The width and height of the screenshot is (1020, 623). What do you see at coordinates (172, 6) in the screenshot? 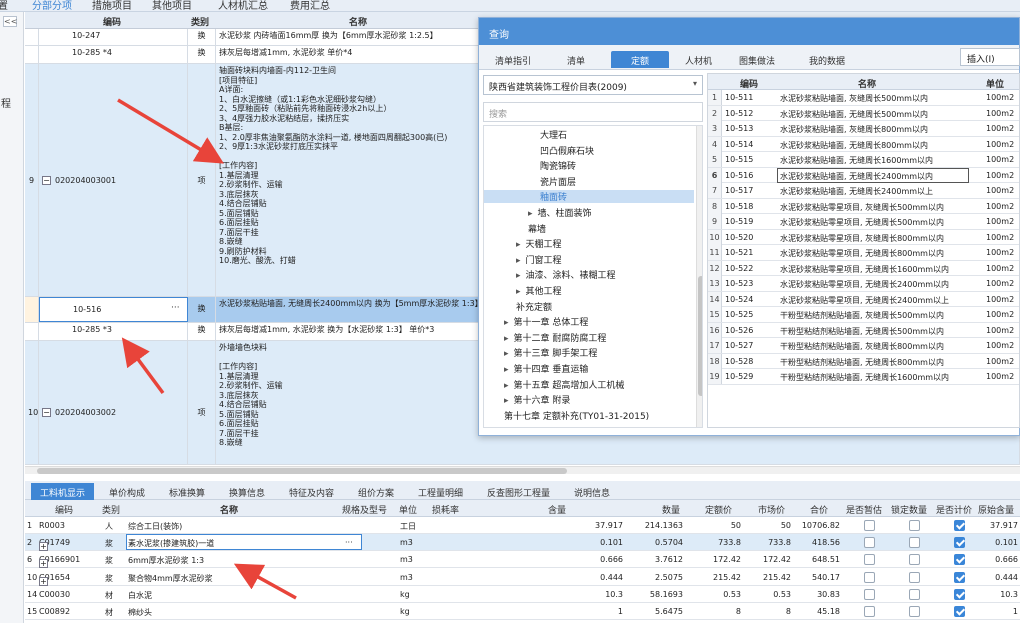
I see `top-tab-other: 其他项目` at bounding box center [172, 6].